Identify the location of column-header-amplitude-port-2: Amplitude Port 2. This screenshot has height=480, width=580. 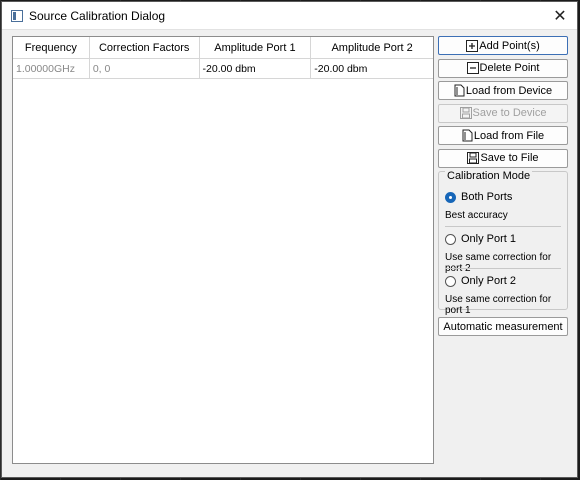
(372, 47).